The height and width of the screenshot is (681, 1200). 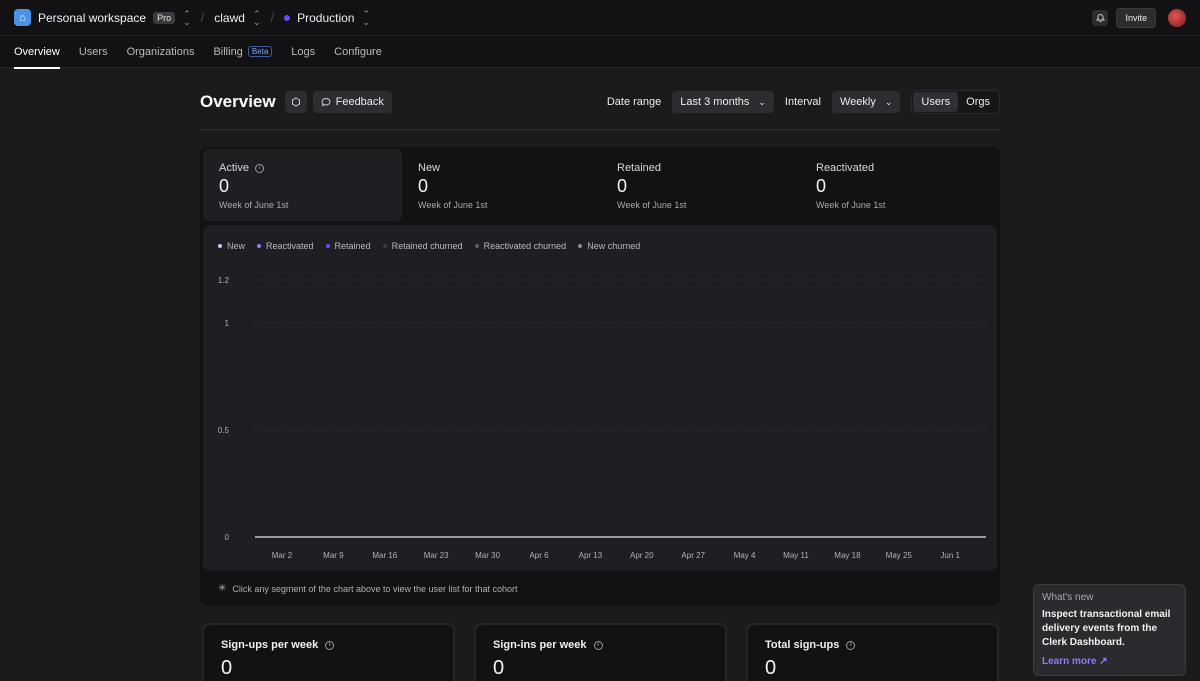 What do you see at coordinates (229, 18) in the screenshot?
I see `app-name: clawd` at bounding box center [229, 18].